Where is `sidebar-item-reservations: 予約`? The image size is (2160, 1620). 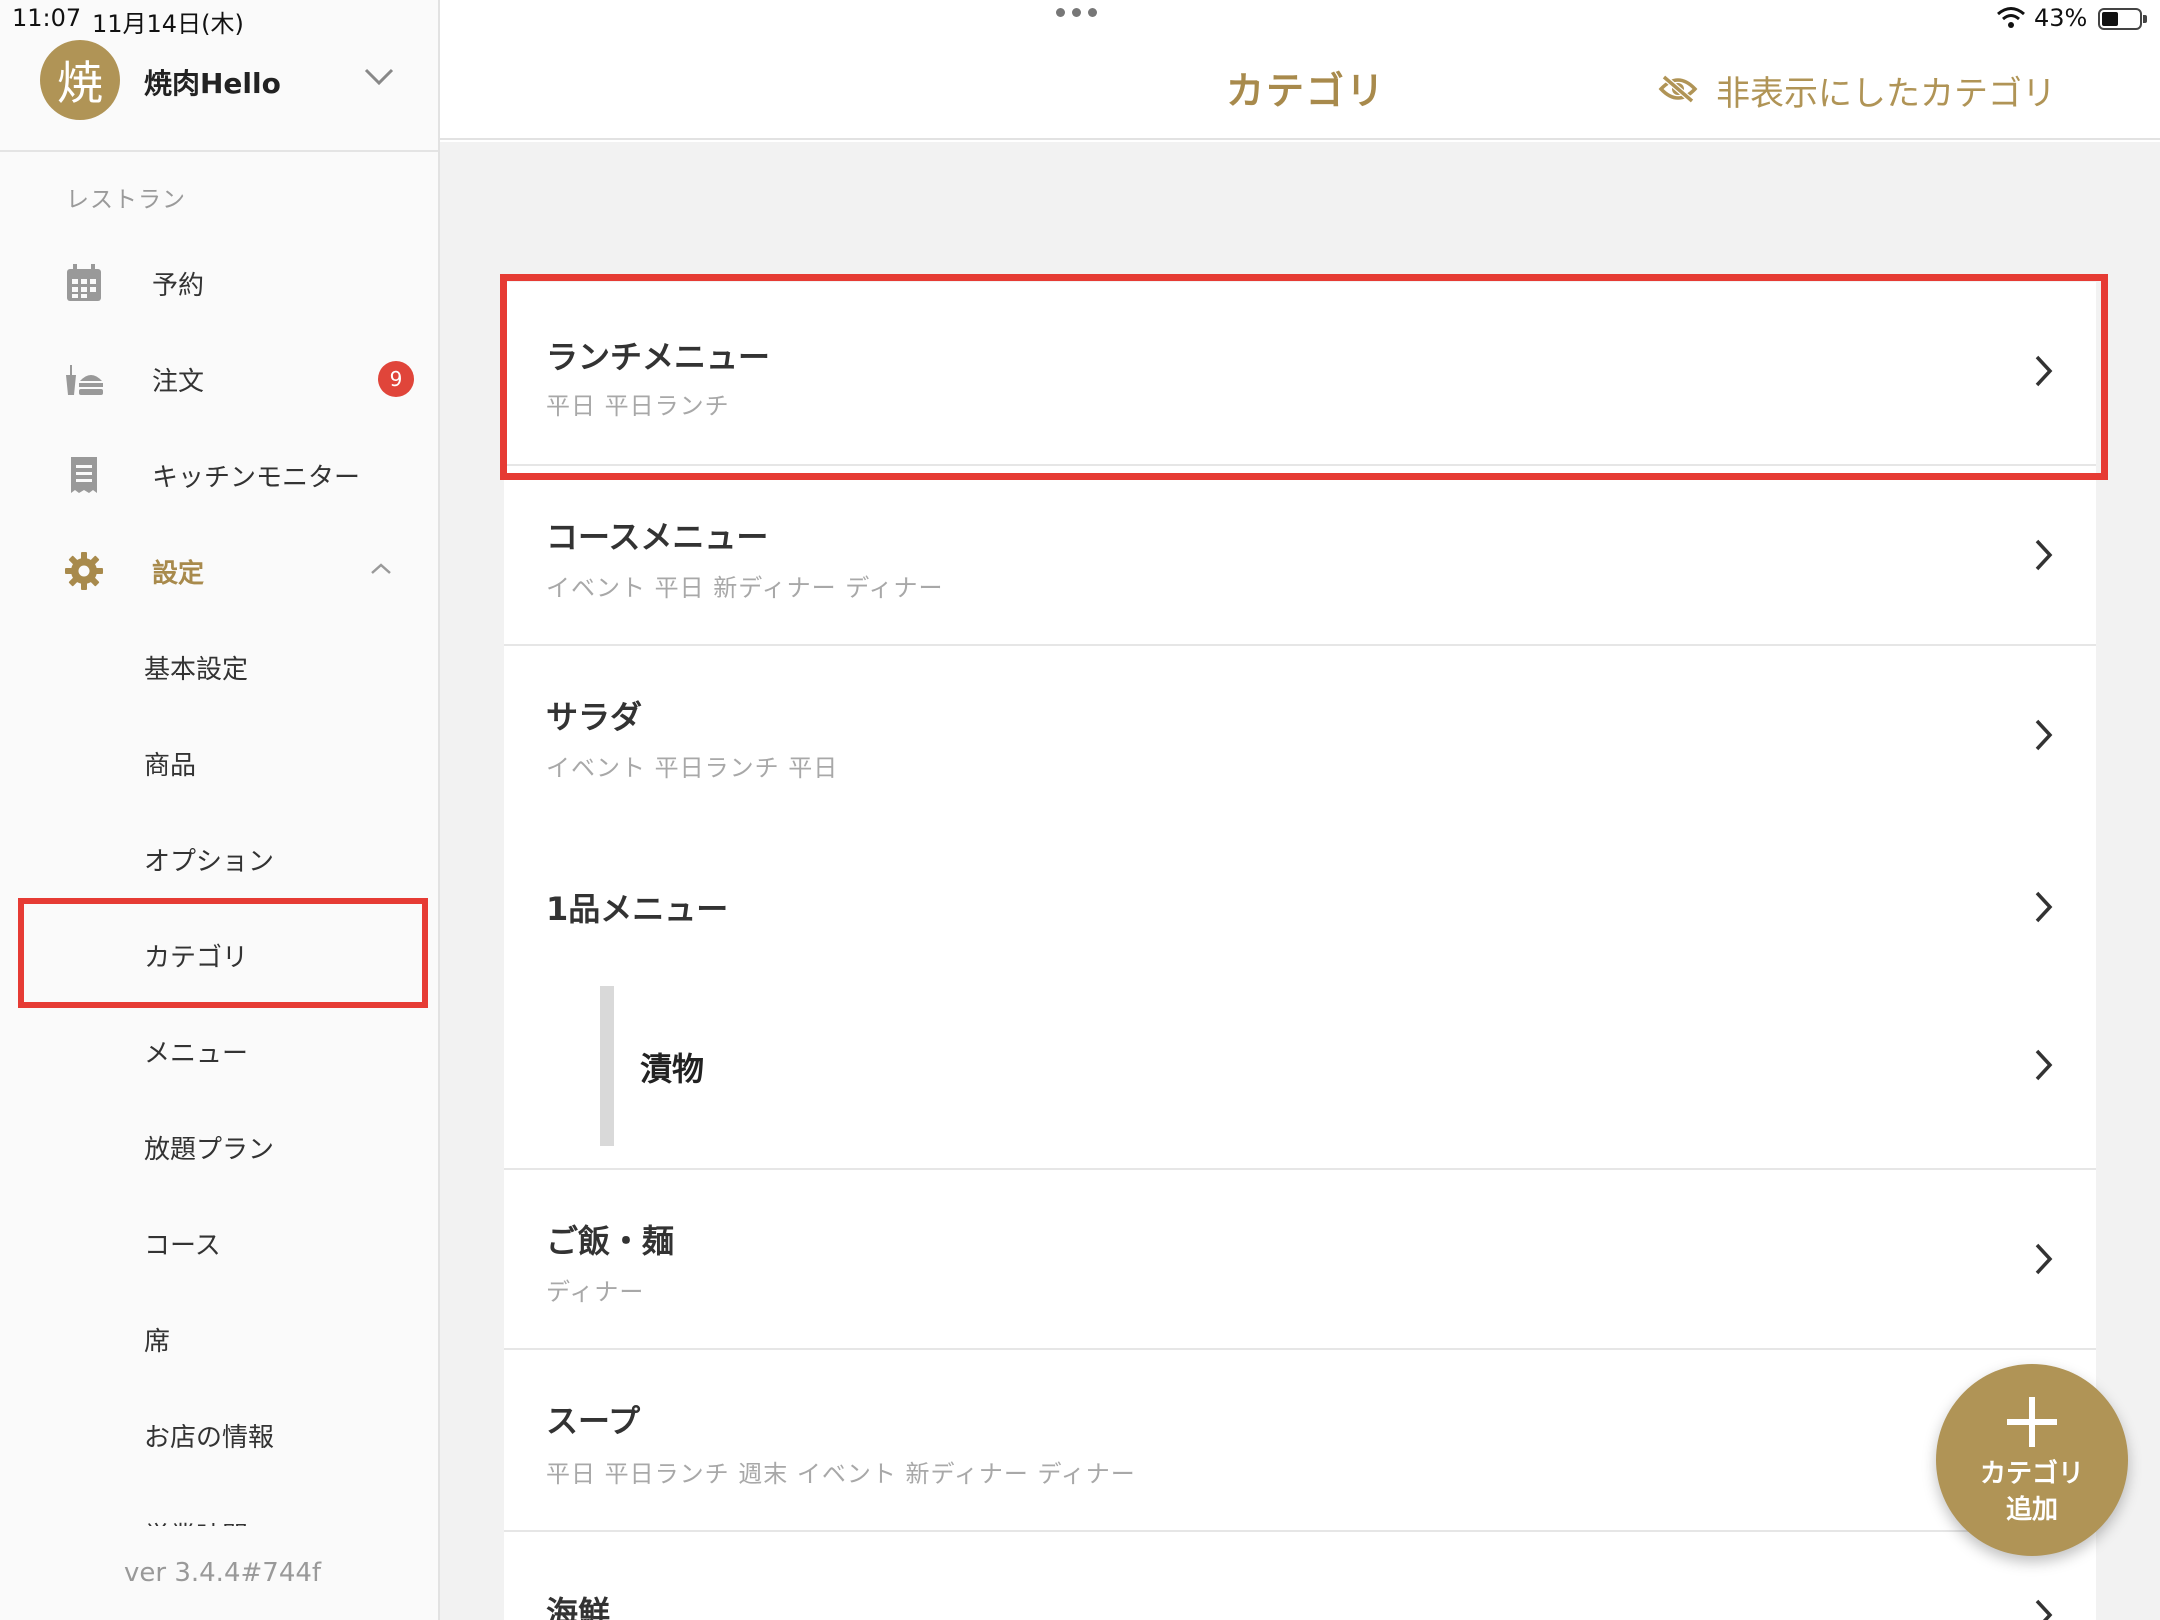
sidebar-item-reservations: 予約 is located at coordinates (219, 283).